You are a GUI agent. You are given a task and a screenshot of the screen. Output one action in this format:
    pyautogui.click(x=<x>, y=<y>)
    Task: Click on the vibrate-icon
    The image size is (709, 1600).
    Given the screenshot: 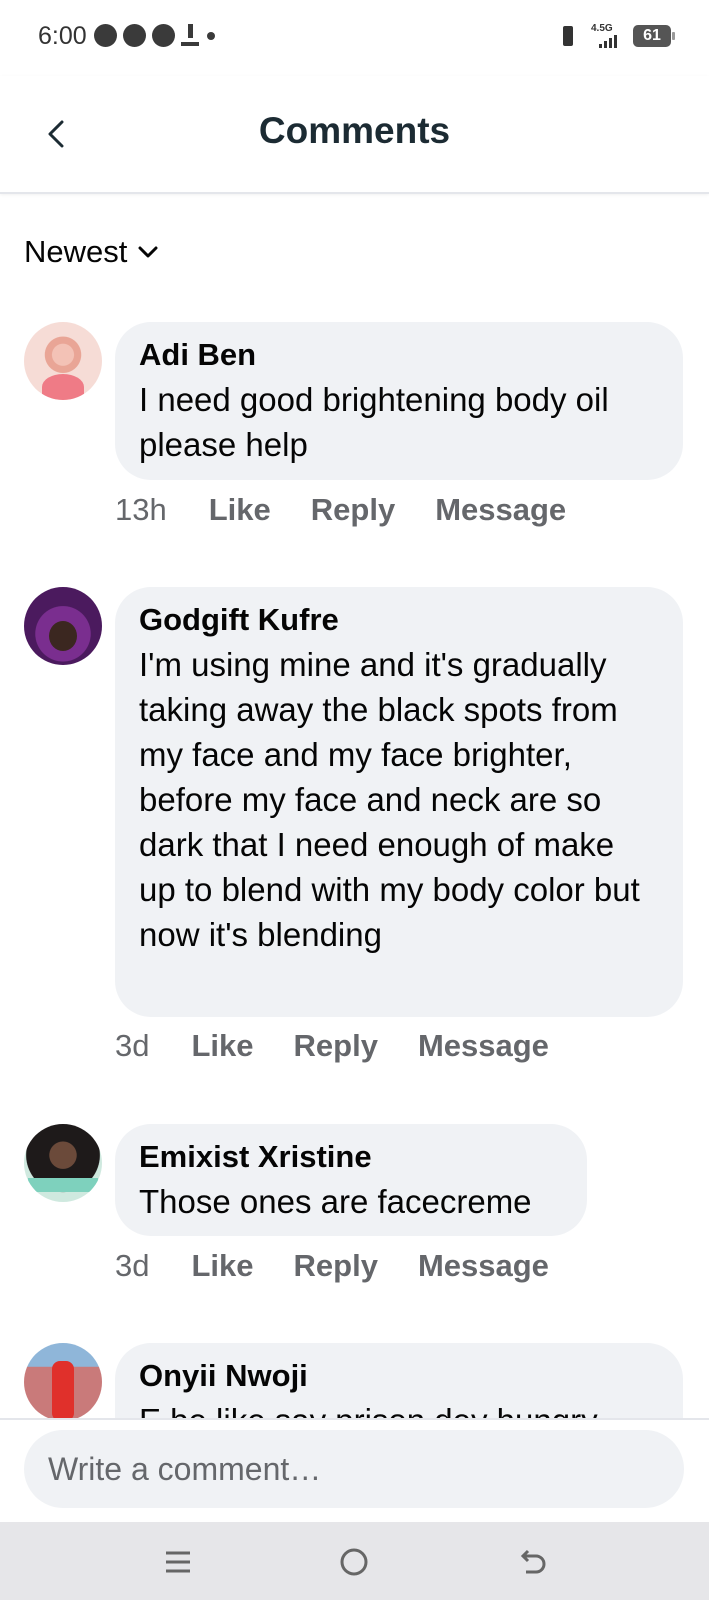 What is the action you would take?
    pyautogui.click(x=568, y=36)
    